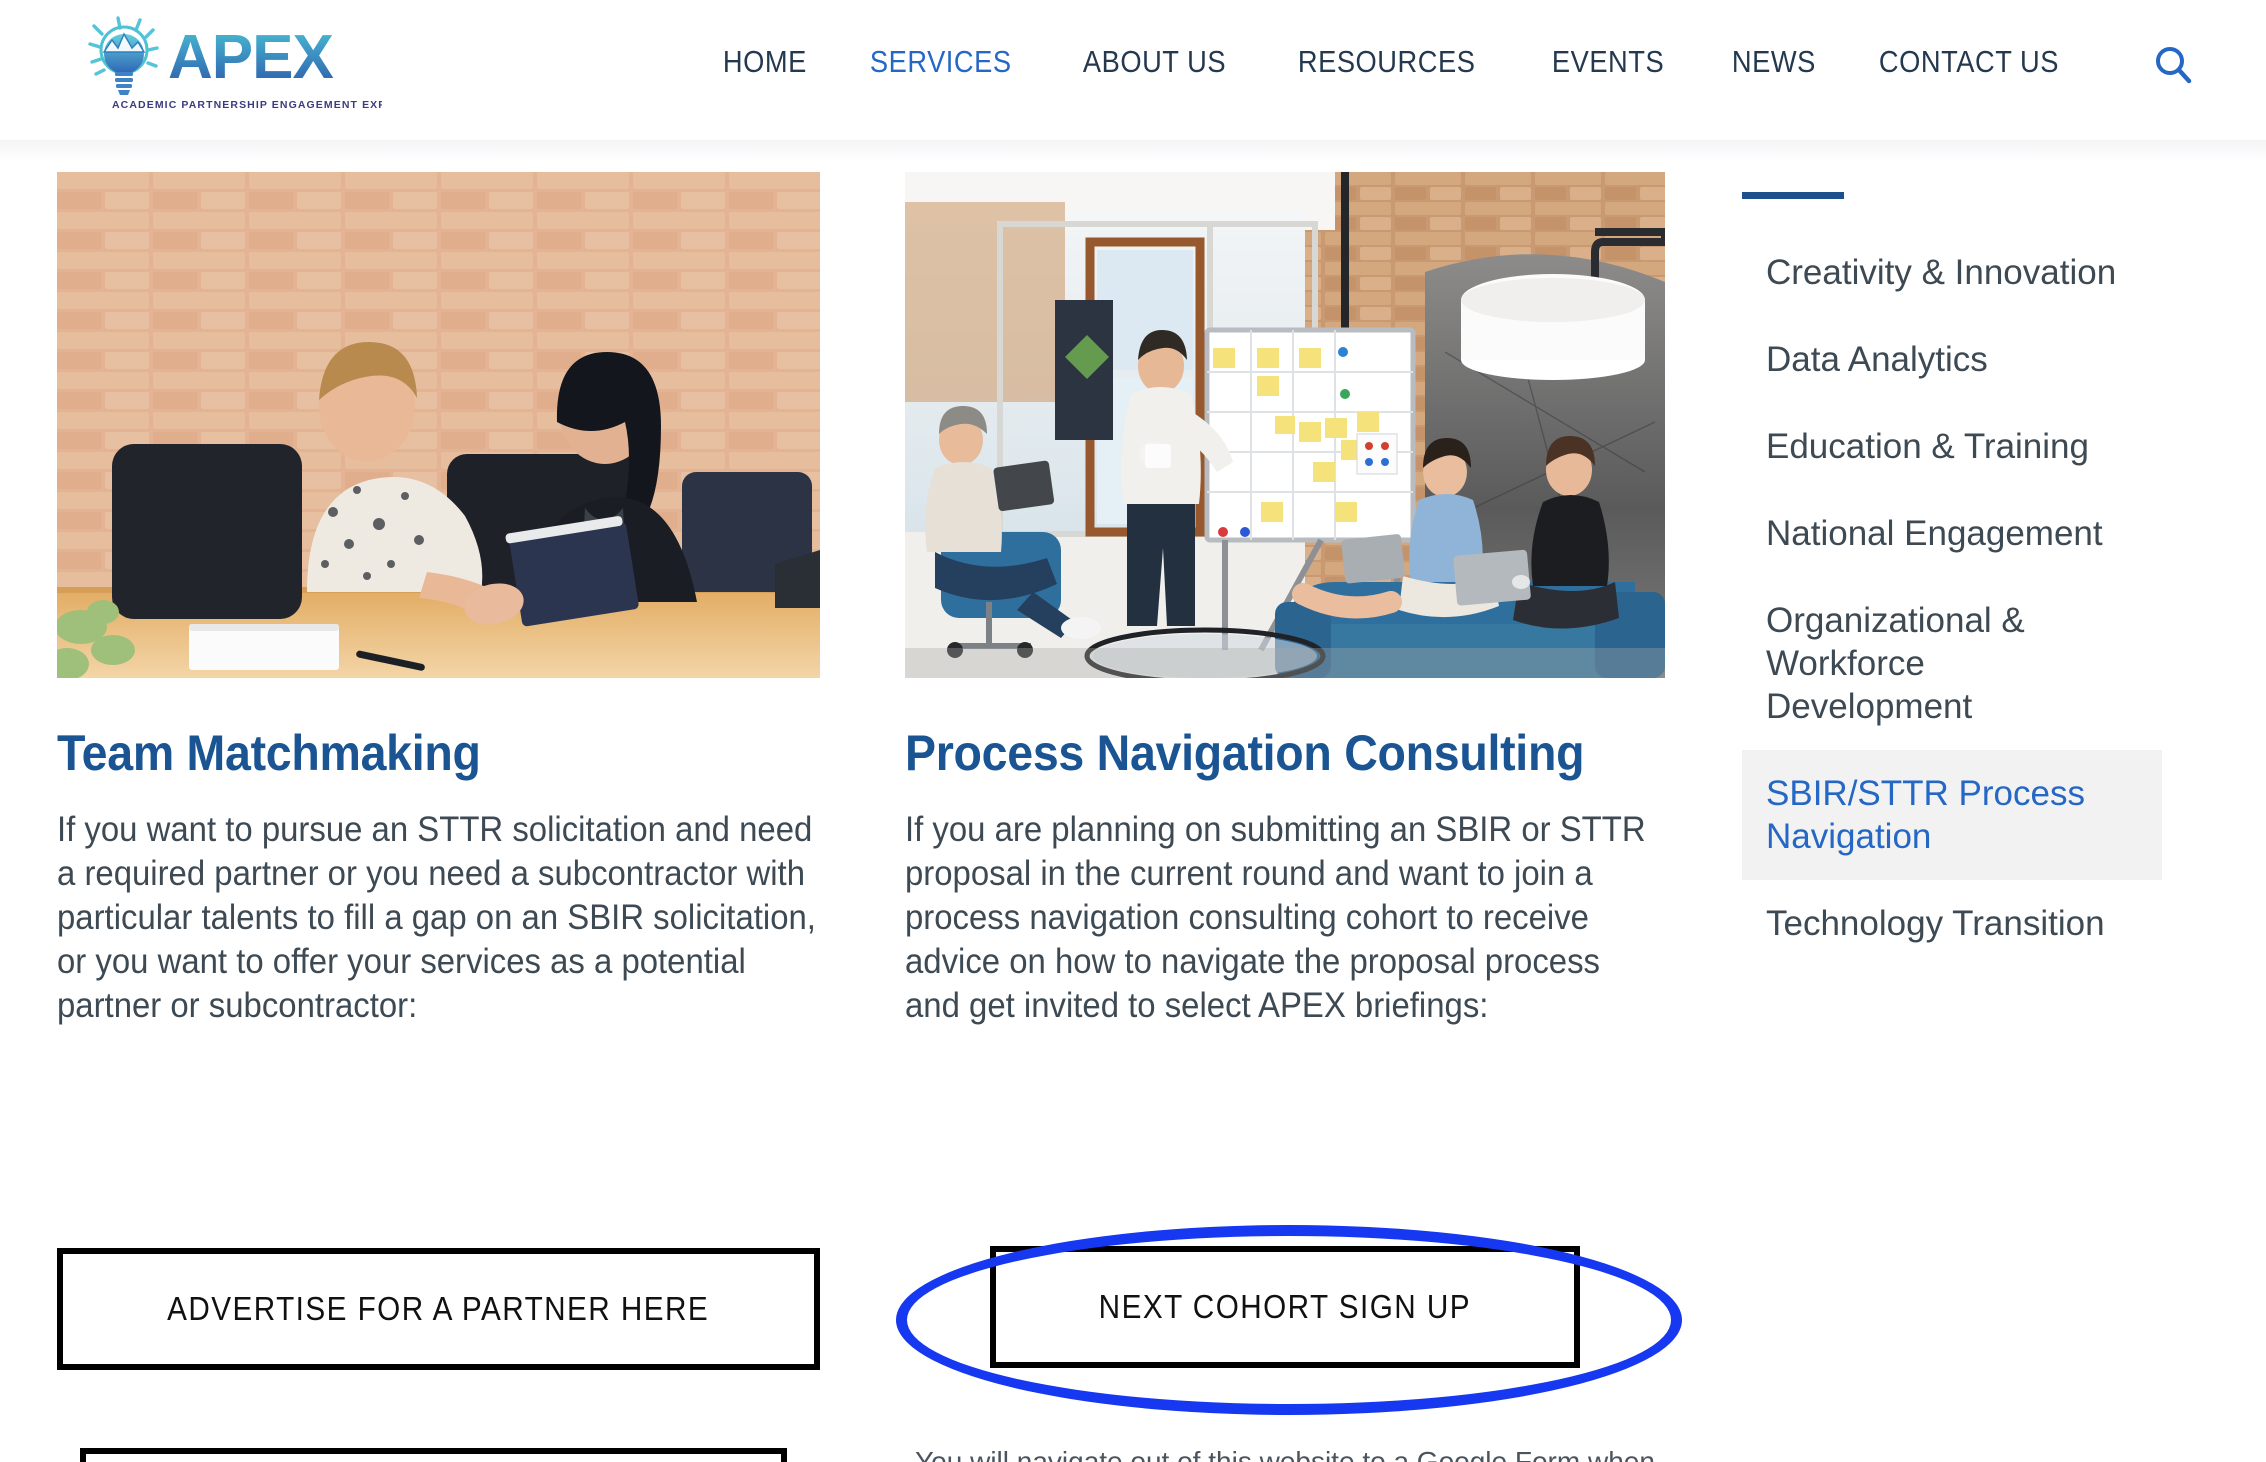 The image size is (2266, 1462). I want to click on search-button, so click(2173, 65).